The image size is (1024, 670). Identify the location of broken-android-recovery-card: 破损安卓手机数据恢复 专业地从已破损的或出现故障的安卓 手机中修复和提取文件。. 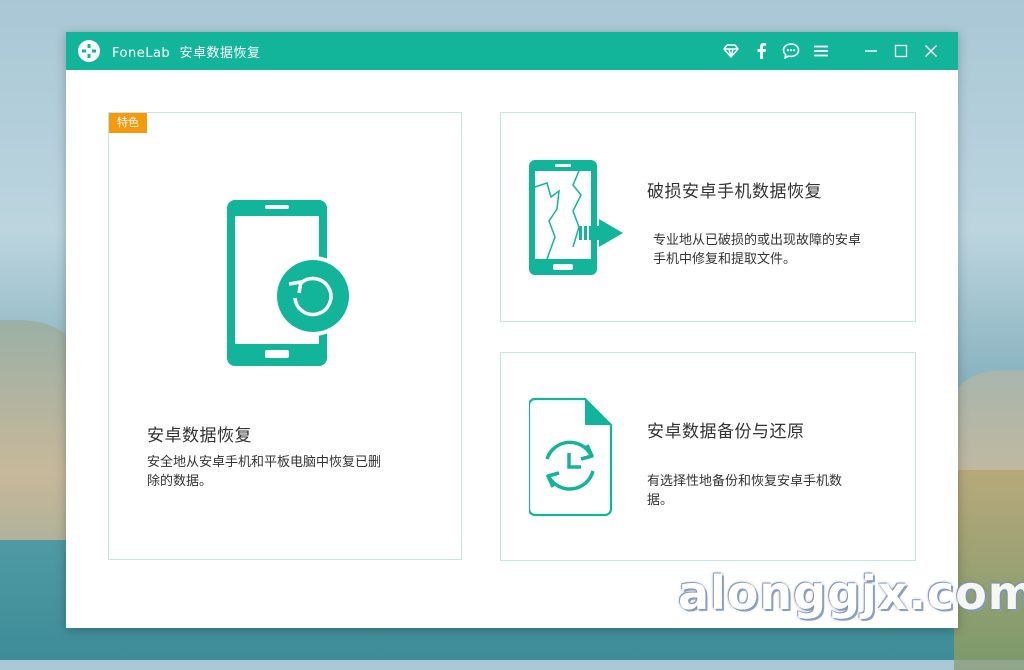
(708, 217).